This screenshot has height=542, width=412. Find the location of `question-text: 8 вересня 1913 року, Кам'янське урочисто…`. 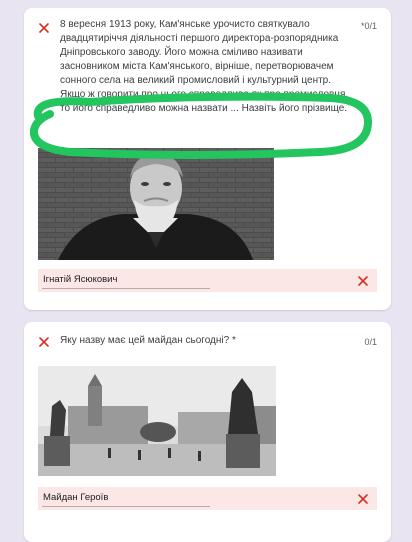

question-text: 8 вересня 1913 року, Кам'янське урочисто… is located at coordinates (204, 66).